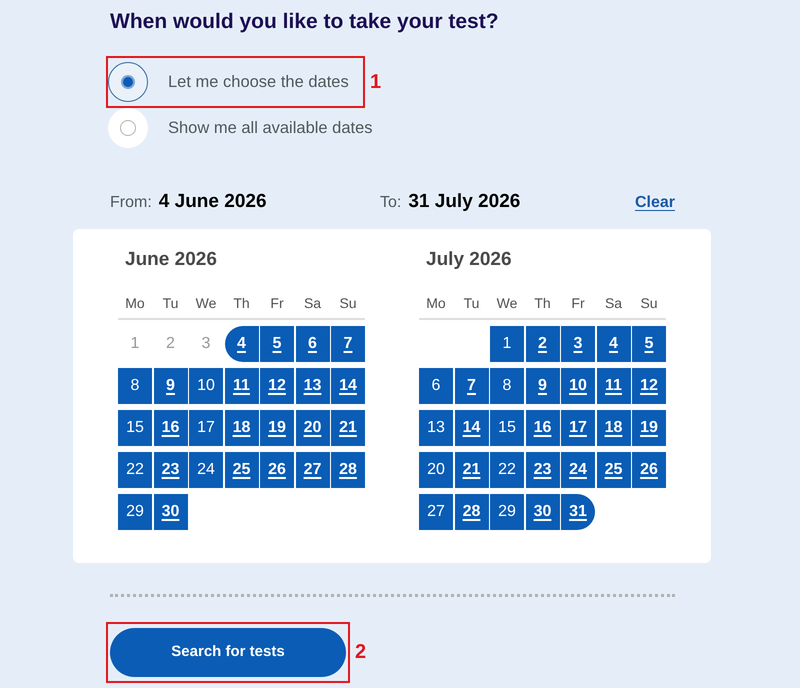 Image resolution: width=800 pixels, height=688 pixels. What do you see at coordinates (376, 82) in the screenshot?
I see `annotation-number: 1` at bounding box center [376, 82].